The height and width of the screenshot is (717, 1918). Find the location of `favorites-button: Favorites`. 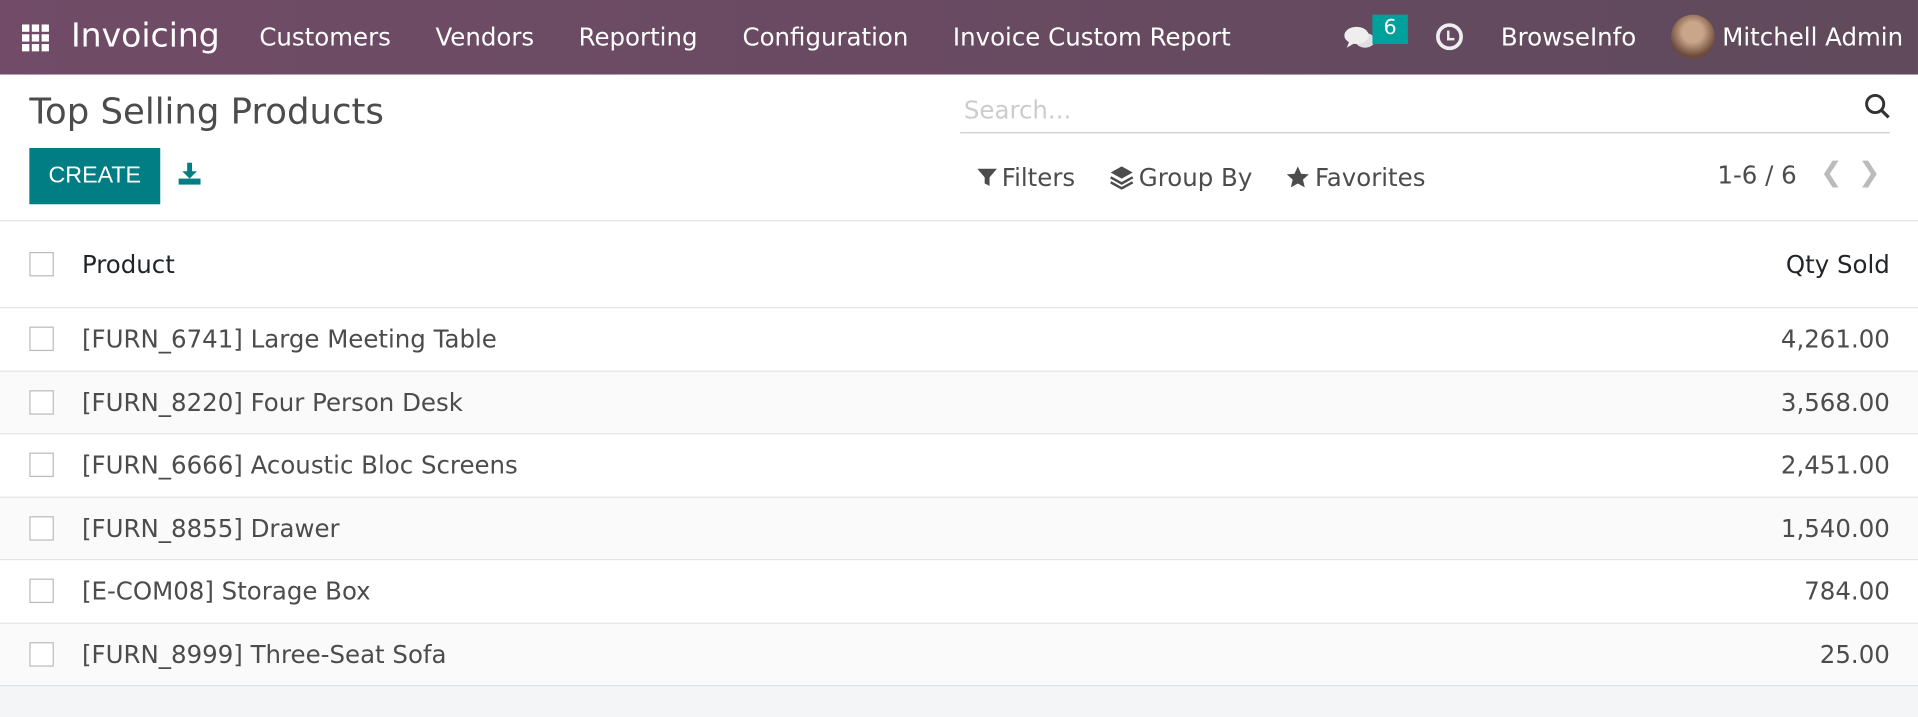

favorites-button: Favorites is located at coordinates (1356, 177).